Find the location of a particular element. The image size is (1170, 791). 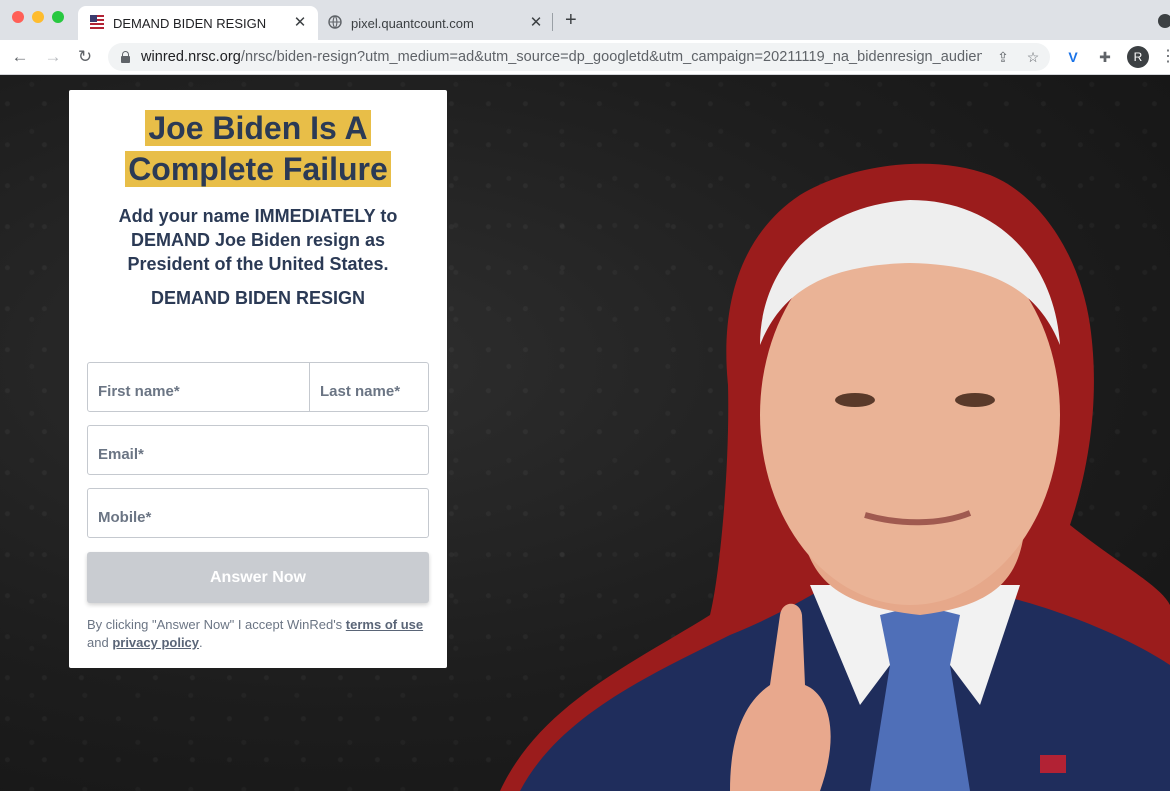

tab-divider is located at coordinates (552, 22).